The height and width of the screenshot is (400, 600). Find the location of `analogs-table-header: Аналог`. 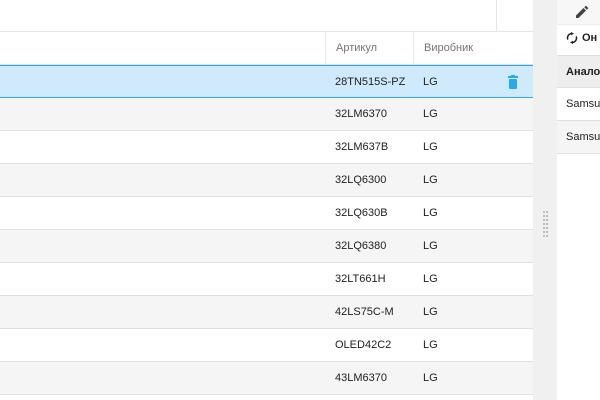

analogs-table-header: Аналог is located at coordinates (578, 71).